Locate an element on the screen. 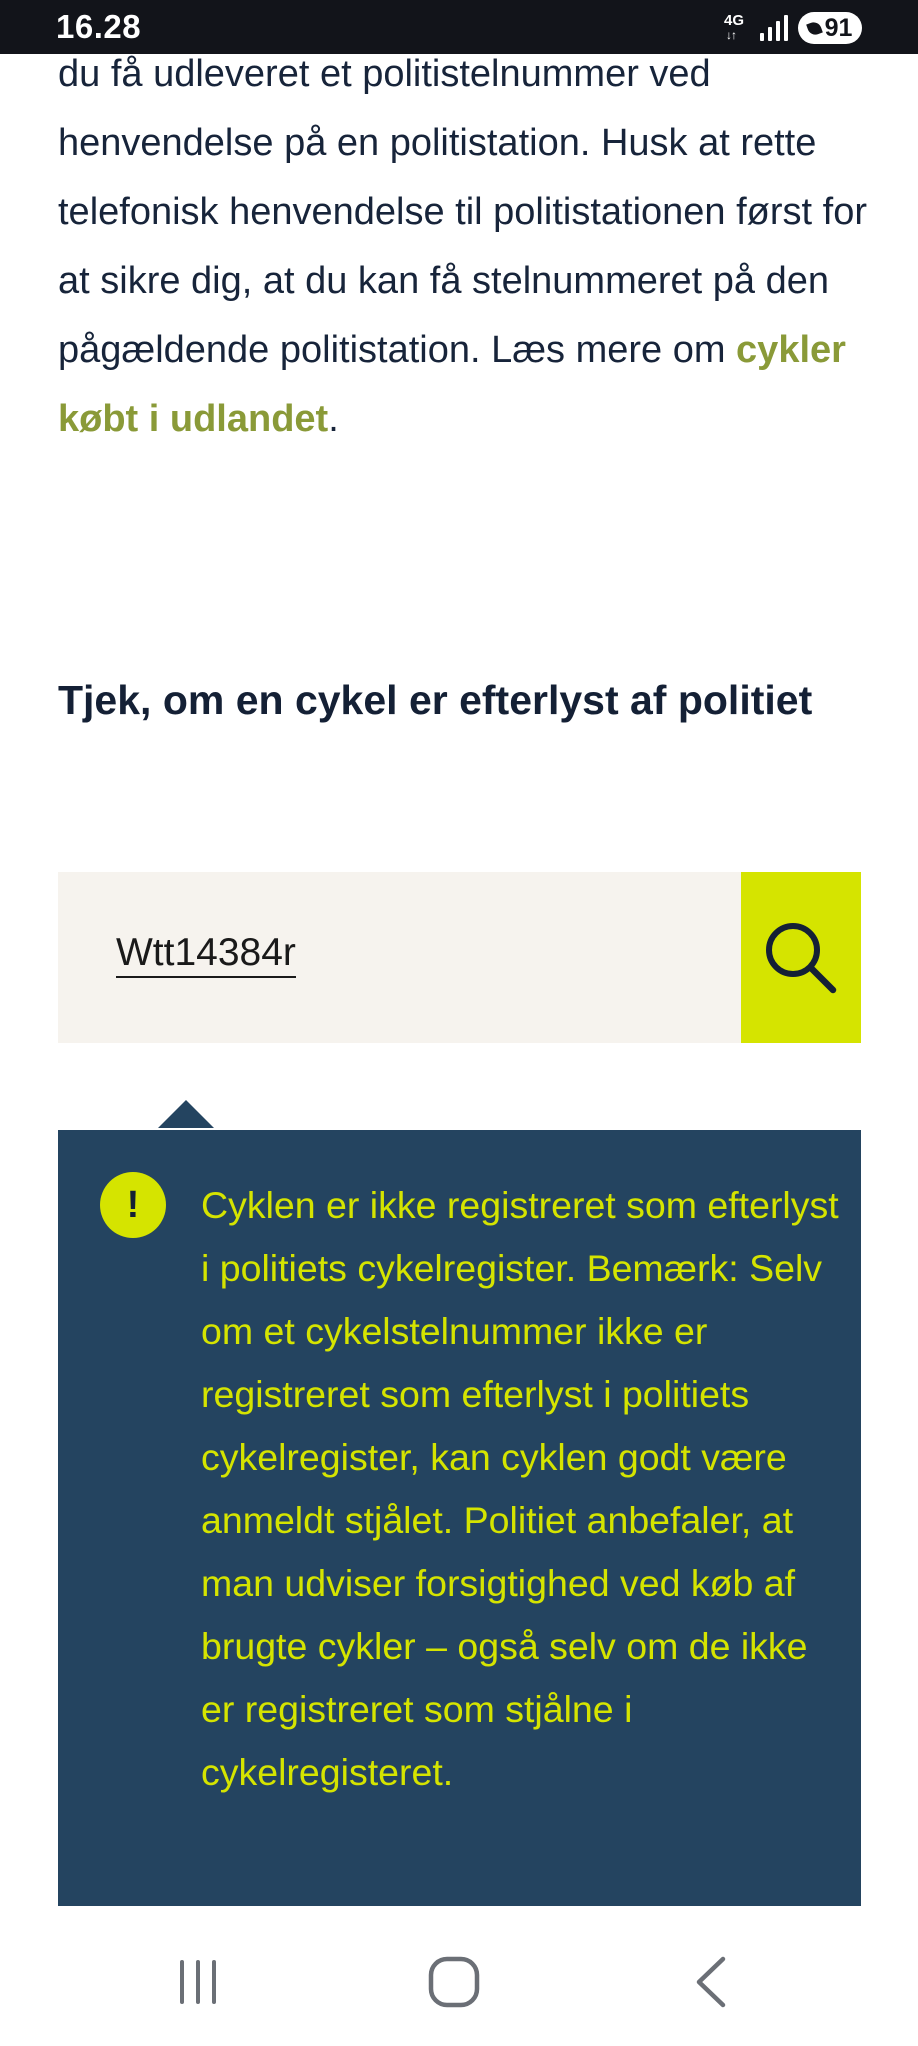 The image size is (918, 2046). signal-icon is located at coordinates (774, 28).